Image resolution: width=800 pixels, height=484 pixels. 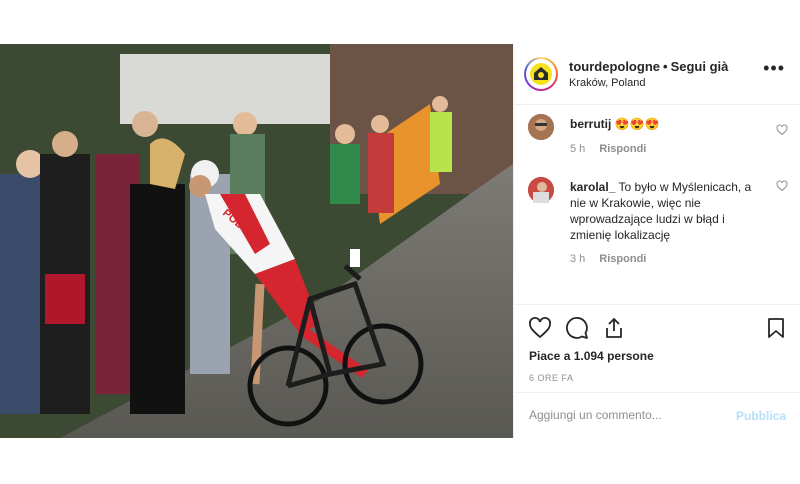 I want to click on follow-button: Segui già, so click(x=700, y=66).